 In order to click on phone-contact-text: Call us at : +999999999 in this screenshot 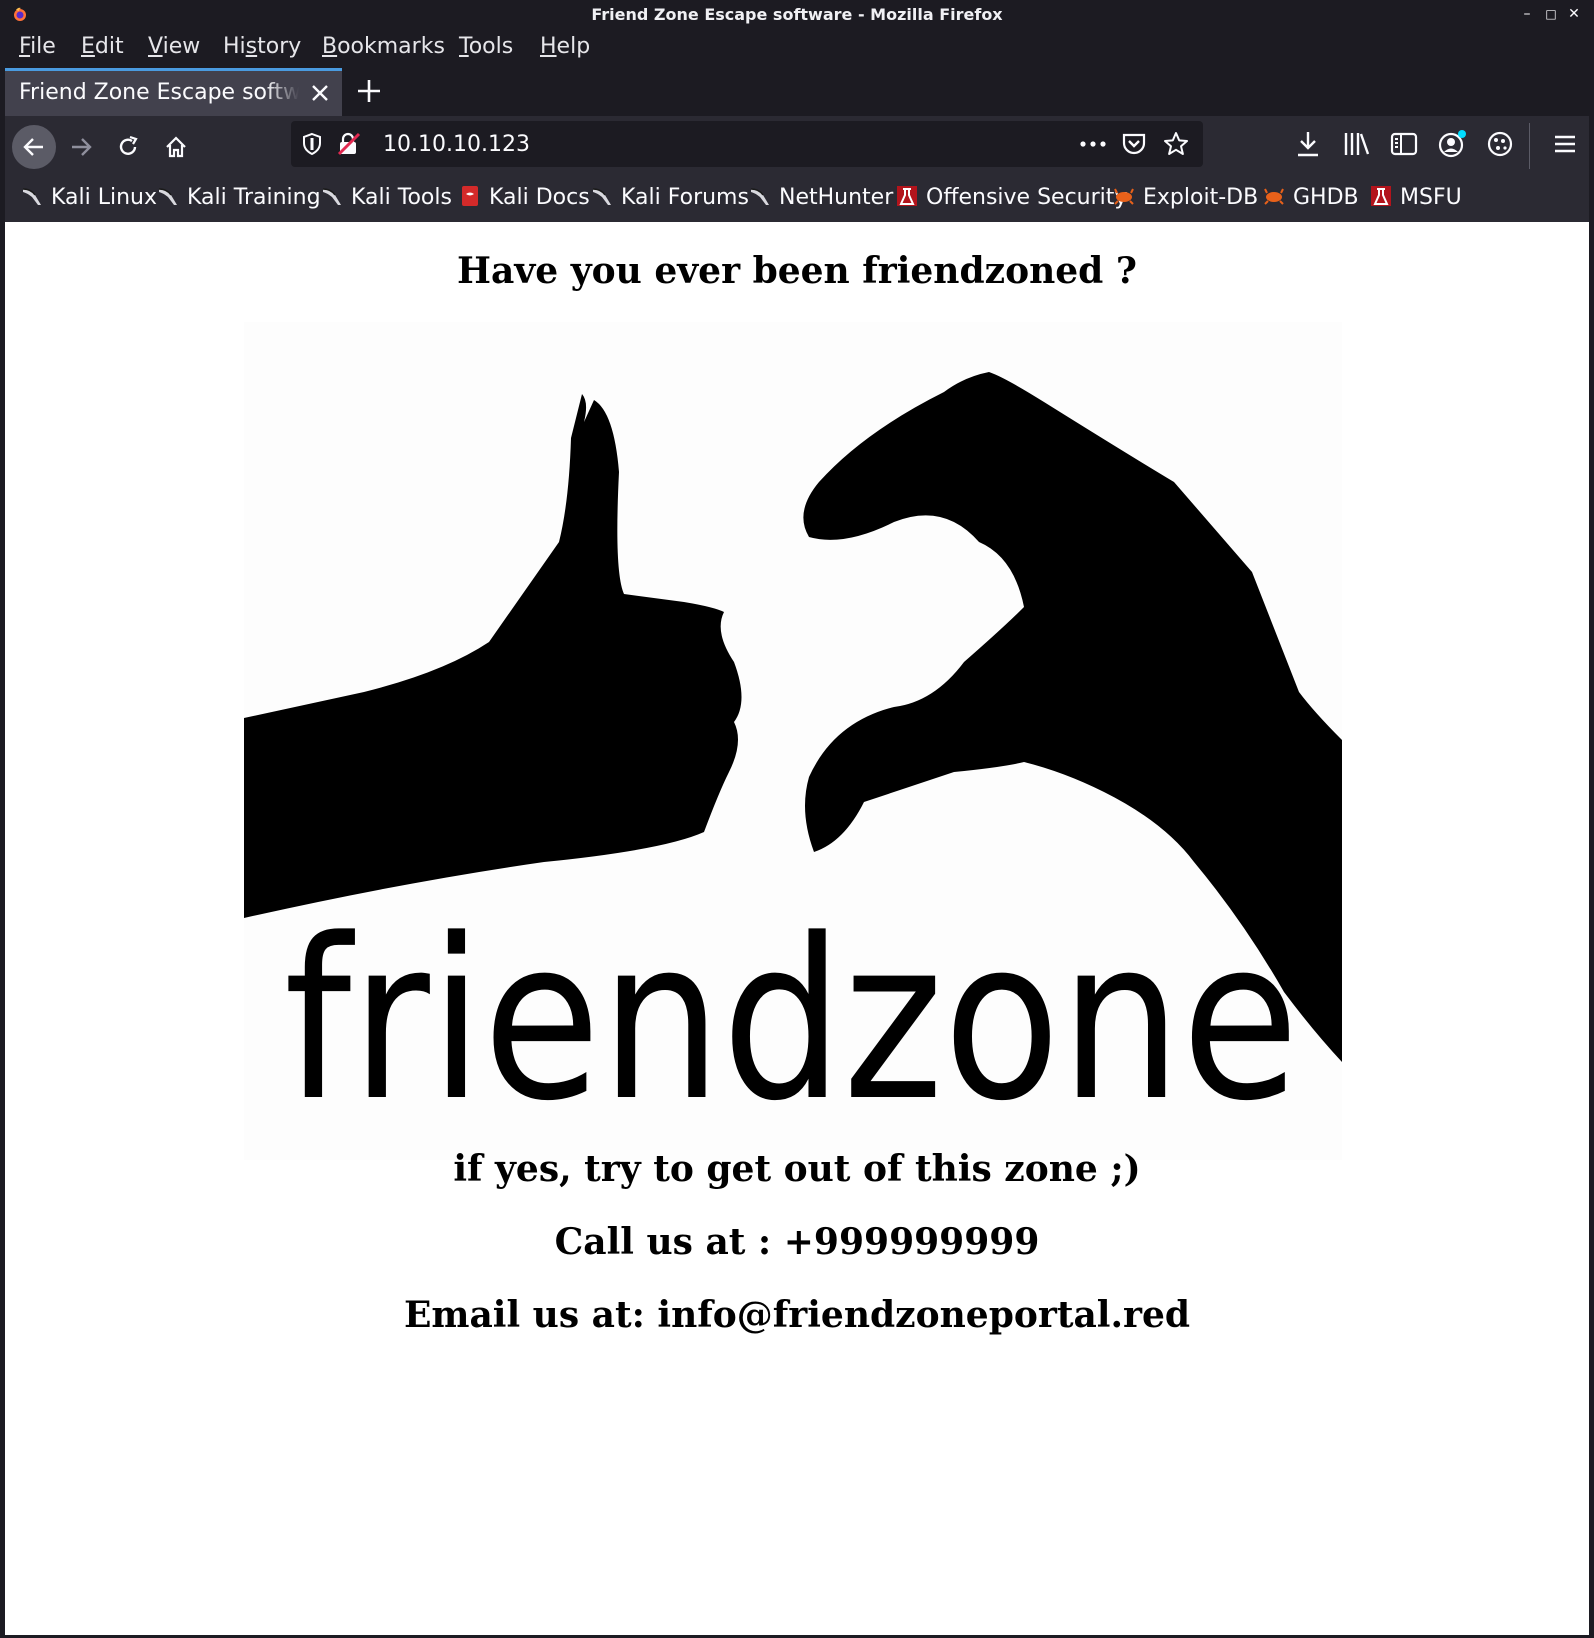, I will do `click(797, 1242)`.